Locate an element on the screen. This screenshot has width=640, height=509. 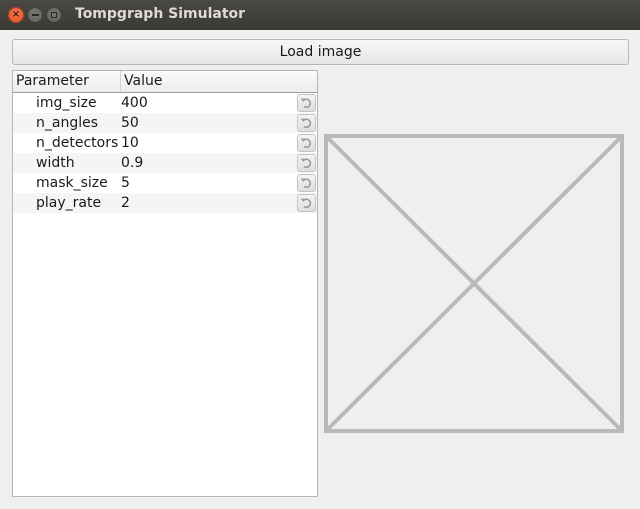
load-image-button: Load image is located at coordinates (320, 52).